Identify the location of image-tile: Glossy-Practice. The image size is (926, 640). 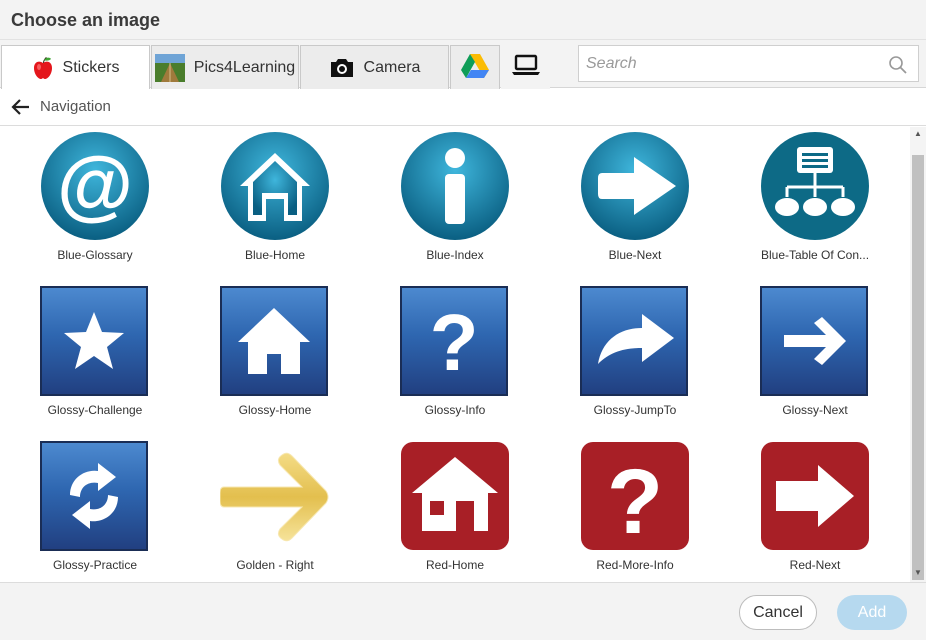
(95, 509).